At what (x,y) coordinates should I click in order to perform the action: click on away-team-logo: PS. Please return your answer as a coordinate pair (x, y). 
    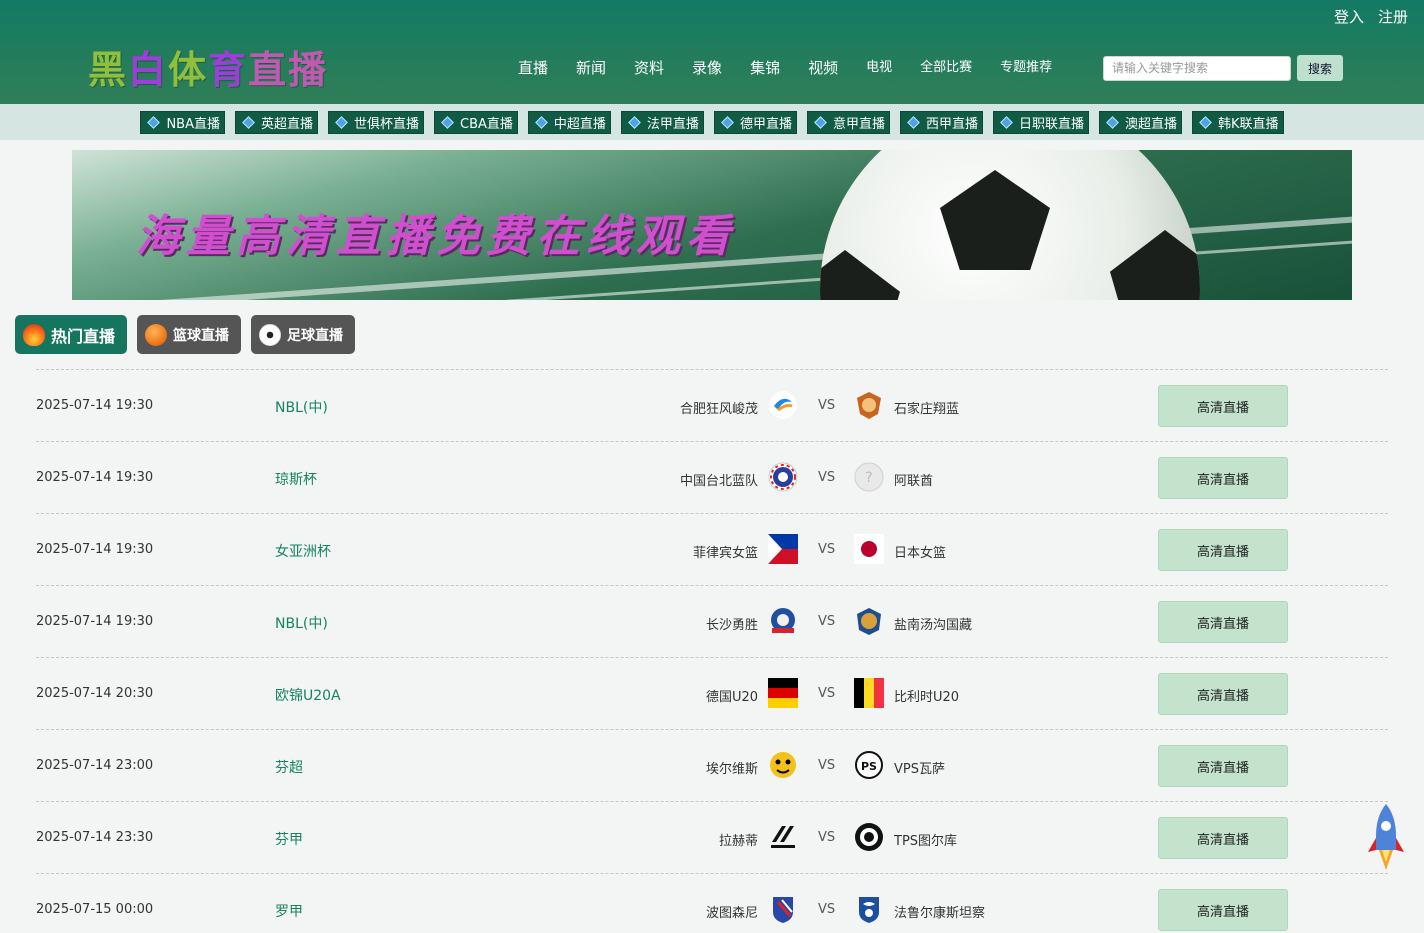
    Looking at the image, I should click on (869, 765).